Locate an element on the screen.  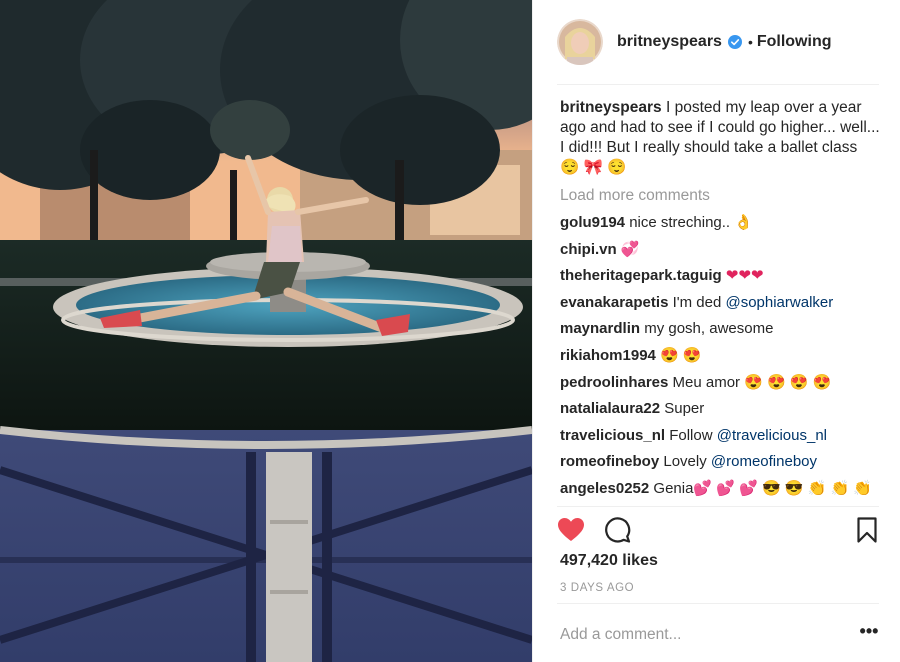
comment-item: pedroolinhares Meu amor 😍 😍 😍 😍 is located at coordinates (720, 383).